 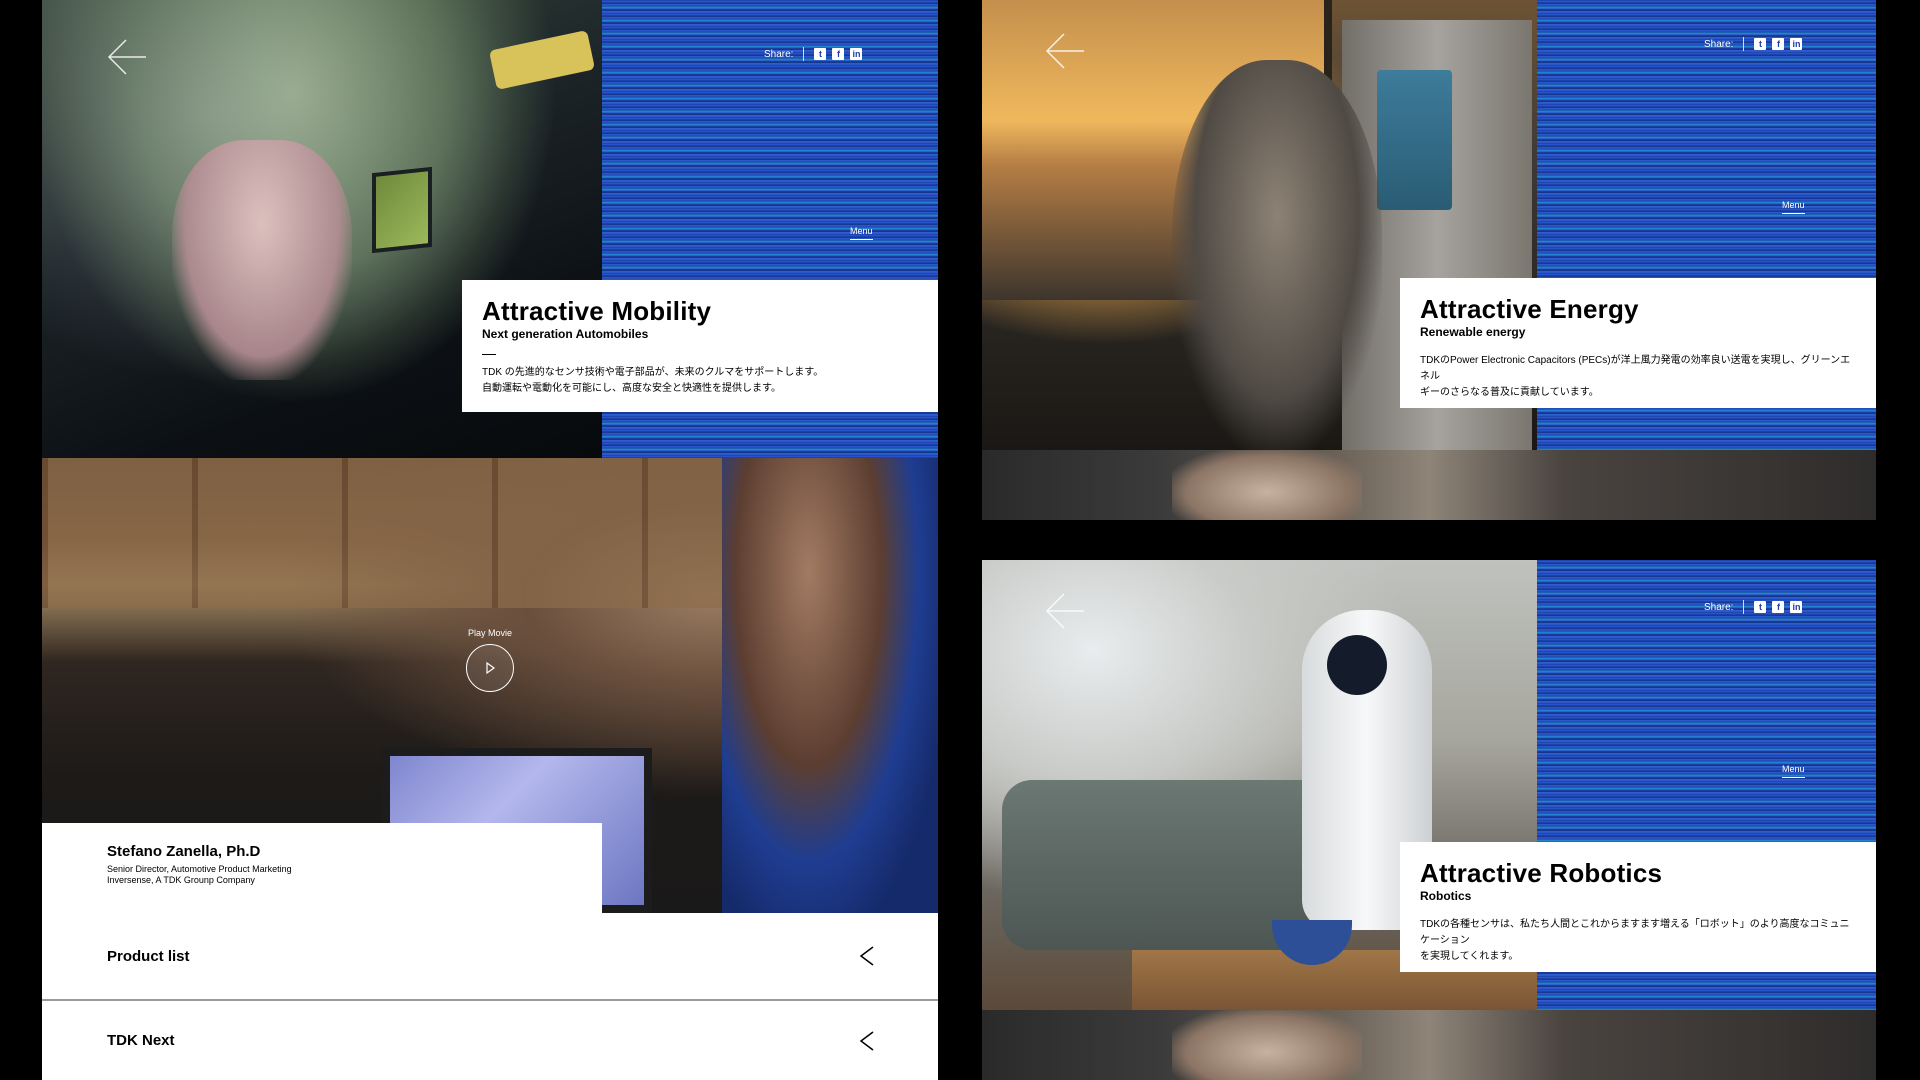 I want to click on robot-face, so click(x=1357, y=665).